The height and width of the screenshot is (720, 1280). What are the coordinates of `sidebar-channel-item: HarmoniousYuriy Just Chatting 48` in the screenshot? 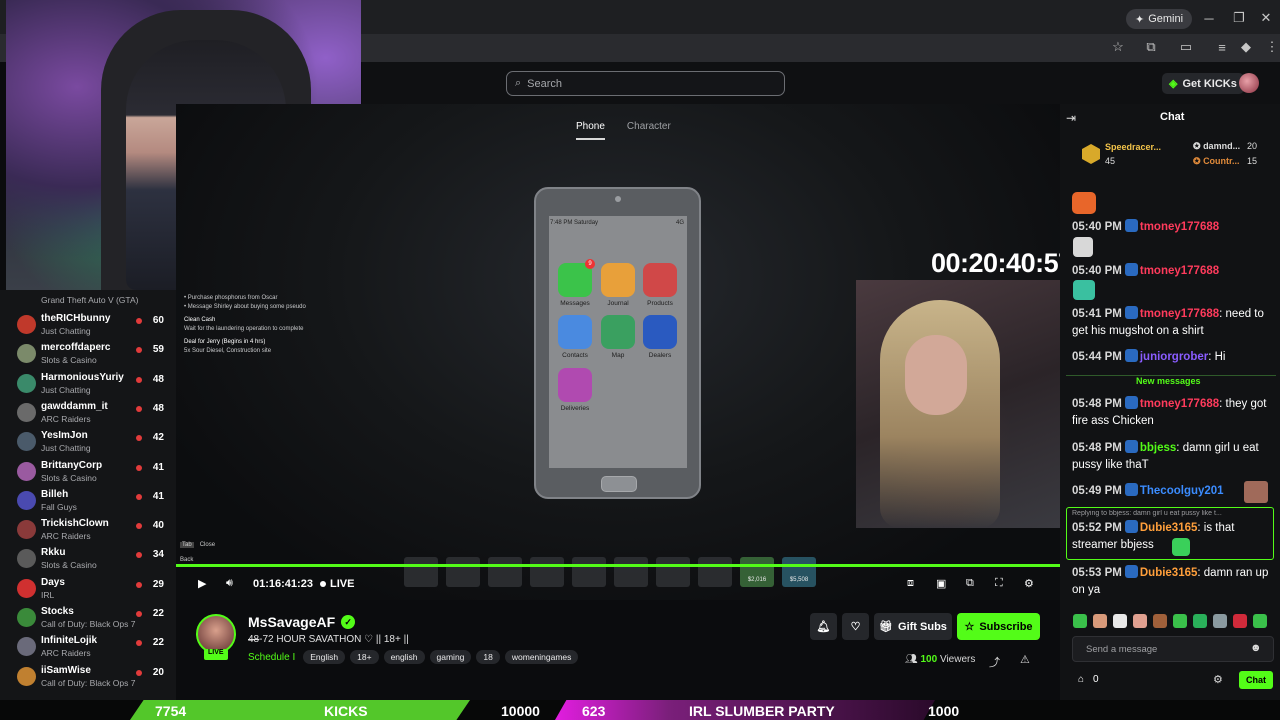 It's located at (88, 383).